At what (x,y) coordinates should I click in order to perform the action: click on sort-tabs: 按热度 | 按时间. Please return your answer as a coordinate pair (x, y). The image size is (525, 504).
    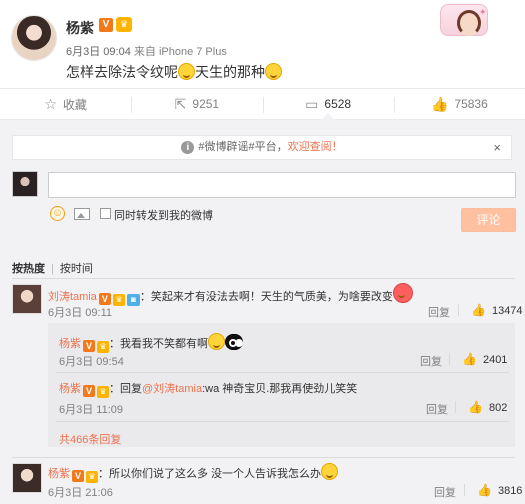
    Looking at the image, I should click on (52, 268).